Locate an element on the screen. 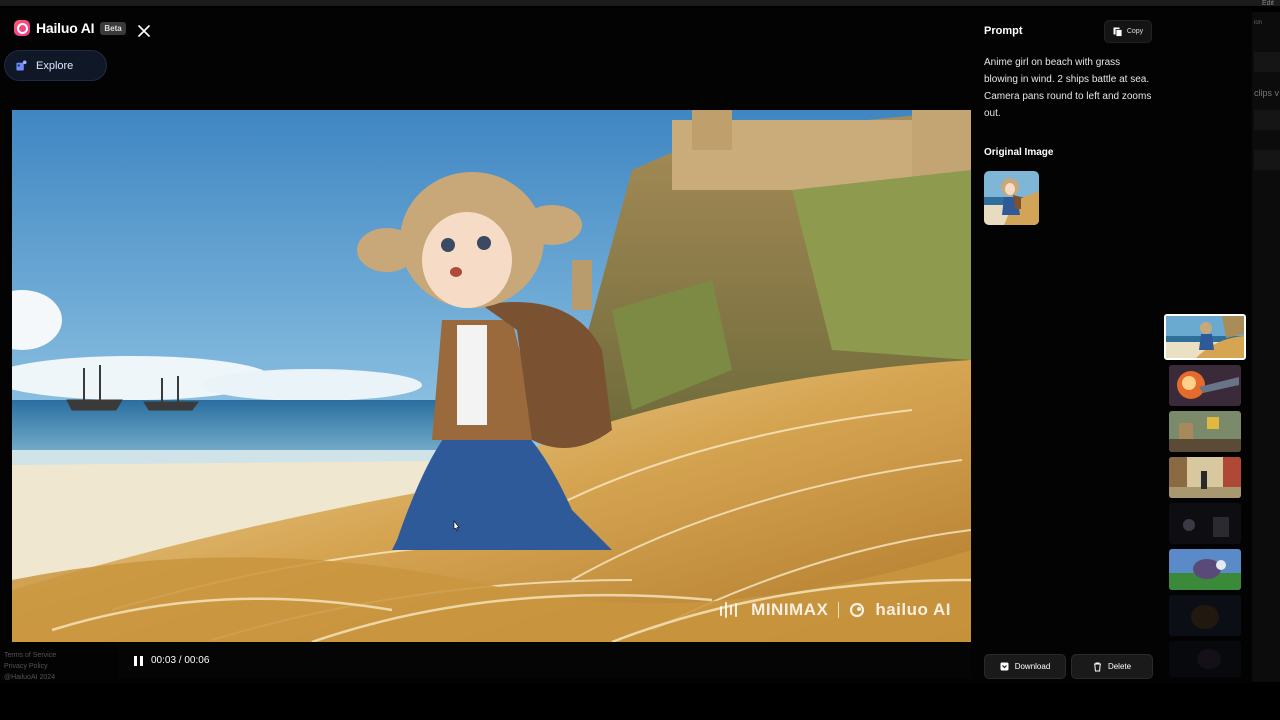  background-edit-label: Edit is located at coordinates (1267, 3).